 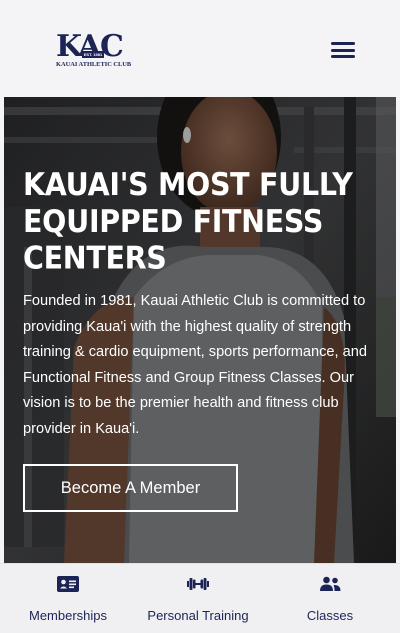 What do you see at coordinates (130, 488) in the screenshot?
I see `become-member-button: Become A Member` at bounding box center [130, 488].